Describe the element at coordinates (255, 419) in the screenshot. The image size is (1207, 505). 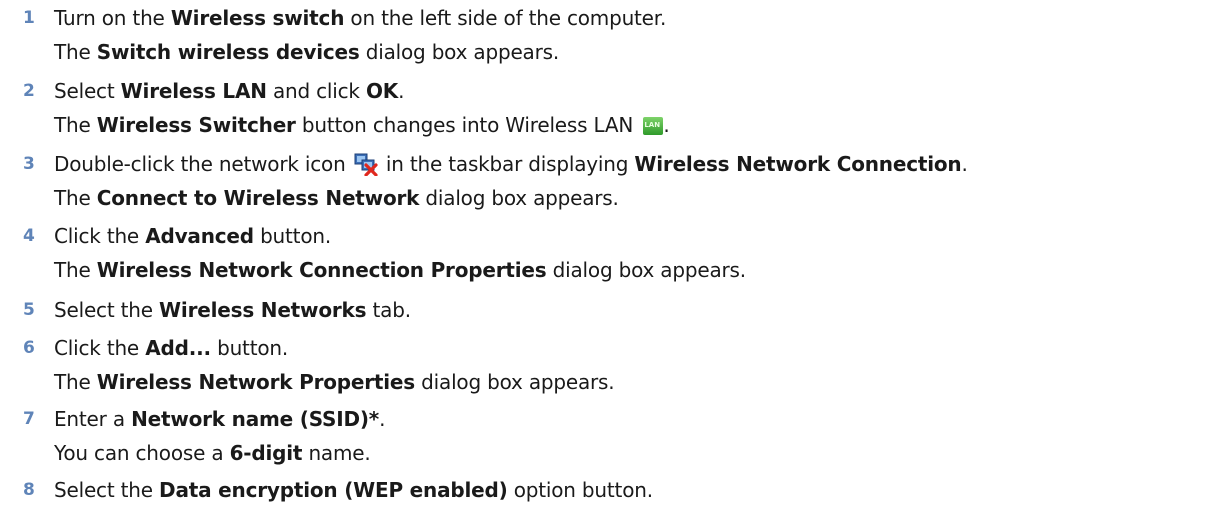
I see `bold-term: Network name (SSID)*` at that location.